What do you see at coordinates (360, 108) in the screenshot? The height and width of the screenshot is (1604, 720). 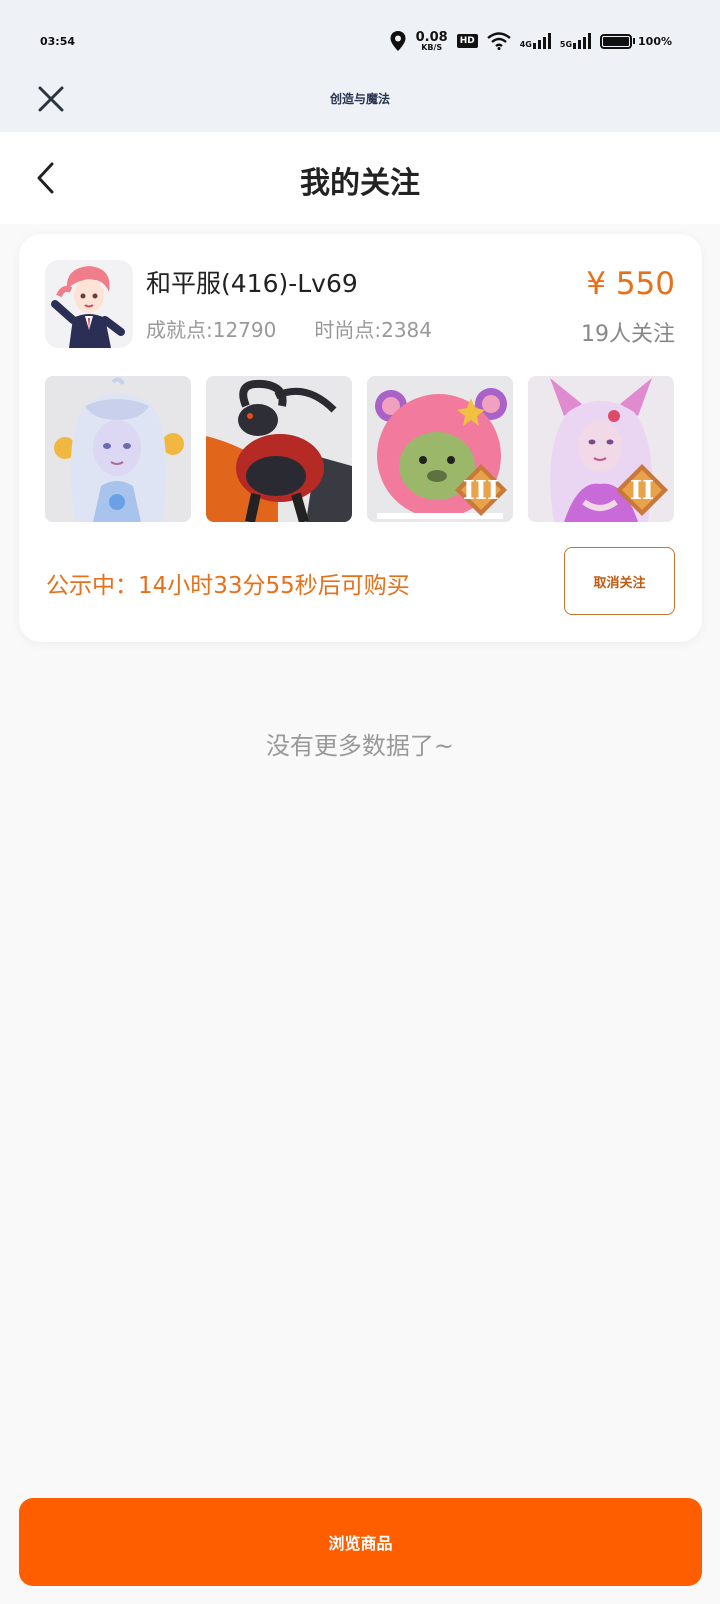 I see `miniprogram-titlebar: 创造与魔法` at bounding box center [360, 108].